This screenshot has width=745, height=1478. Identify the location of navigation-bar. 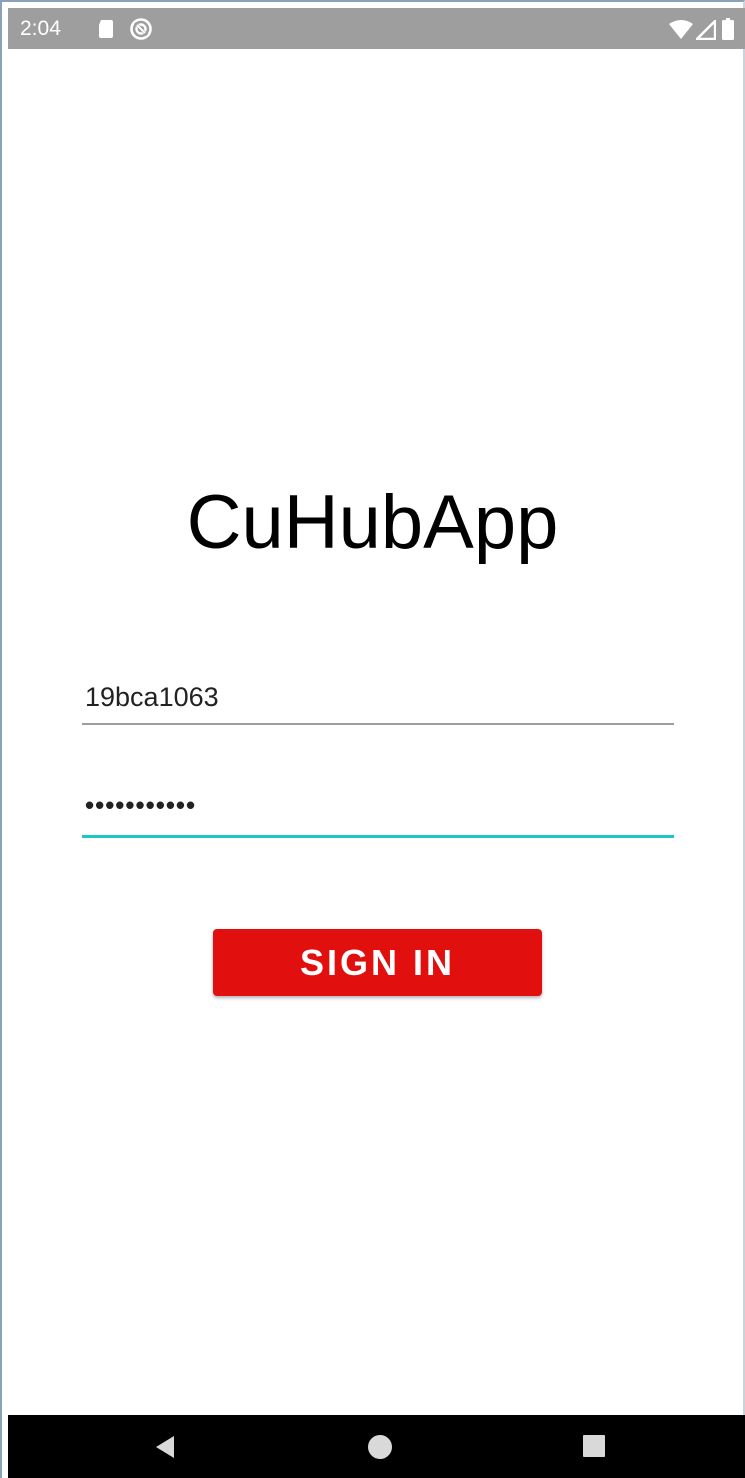
(376, 1446).